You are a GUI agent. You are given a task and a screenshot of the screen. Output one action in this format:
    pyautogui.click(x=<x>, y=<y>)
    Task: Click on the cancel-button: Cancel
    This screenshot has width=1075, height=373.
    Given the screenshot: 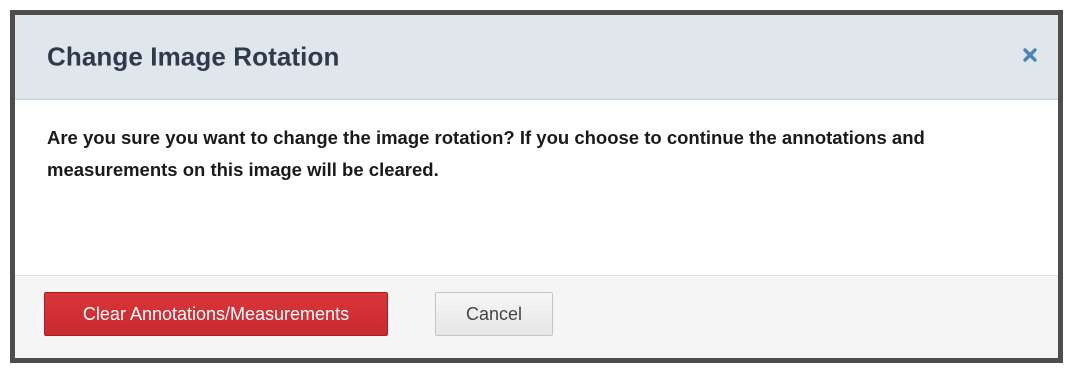 What is the action you would take?
    pyautogui.click(x=494, y=314)
    